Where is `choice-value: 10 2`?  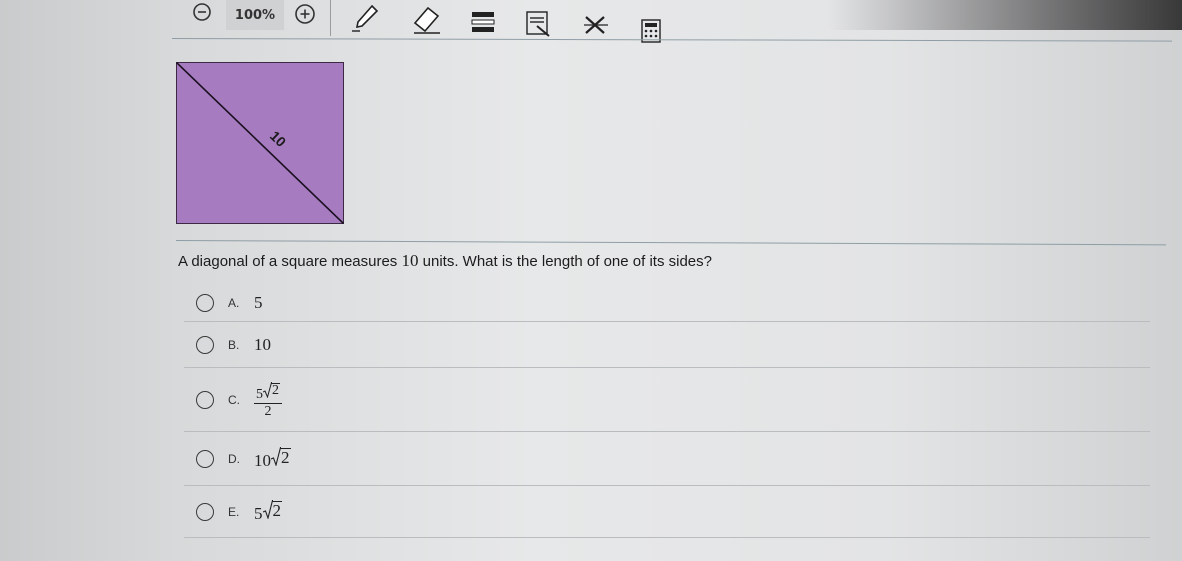
choice-value: 10 2 is located at coordinates (272, 459).